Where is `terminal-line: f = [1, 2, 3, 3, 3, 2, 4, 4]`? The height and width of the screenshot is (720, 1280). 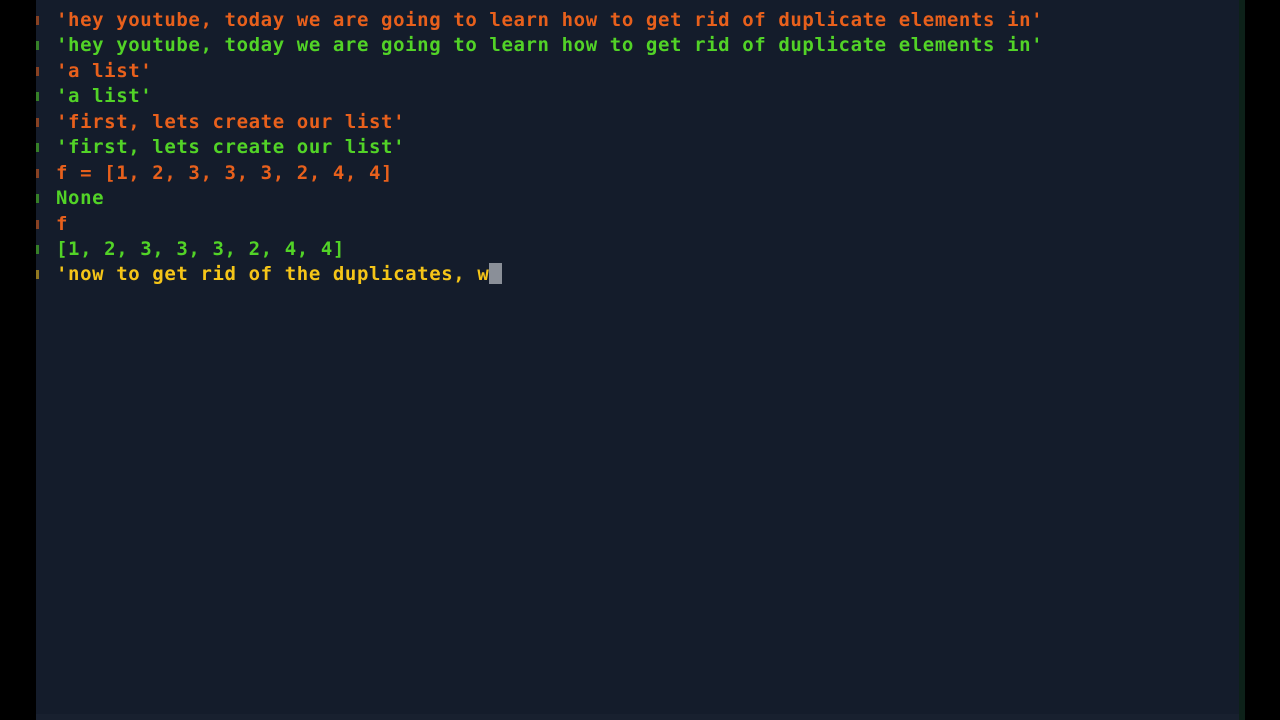
terminal-line: f = [1, 2, 3, 3, 3, 2, 4, 4] is located at coordinates (637, 173).